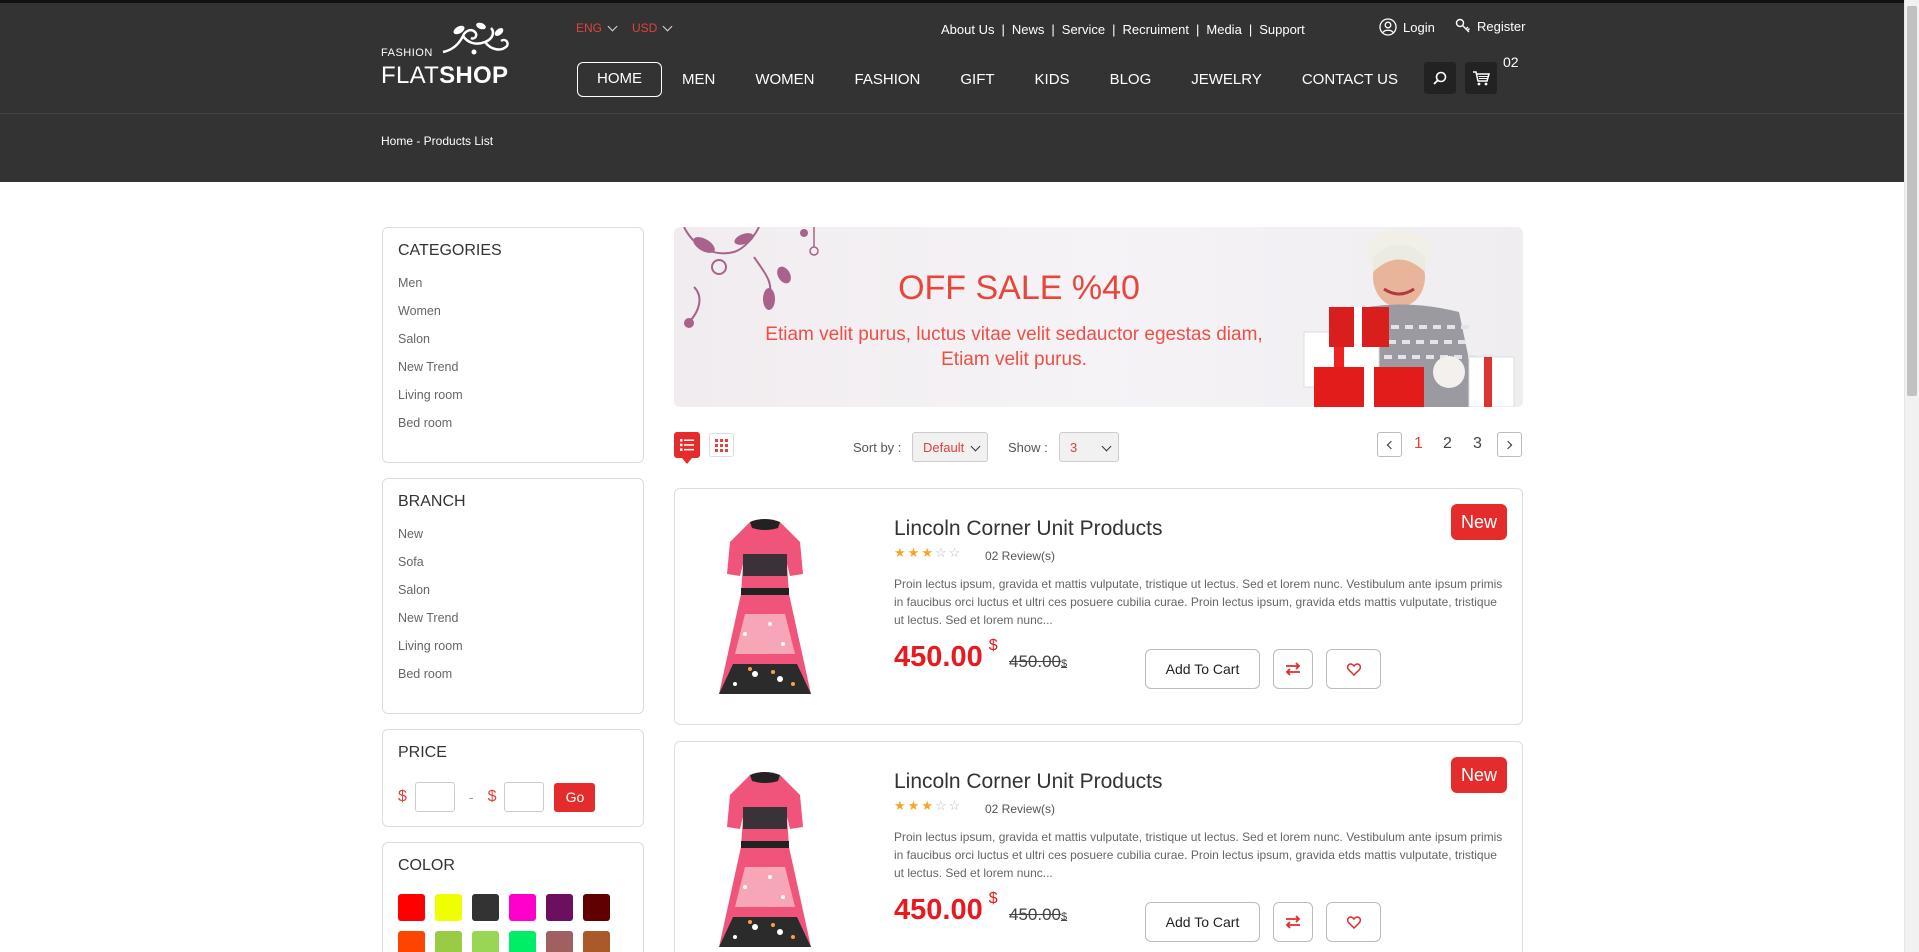 The width and height of the screenshot is (1919, 952). Describe the element at coordinates (513, 566) in the screenshot. I see `branch-item: Sofa` at that location.